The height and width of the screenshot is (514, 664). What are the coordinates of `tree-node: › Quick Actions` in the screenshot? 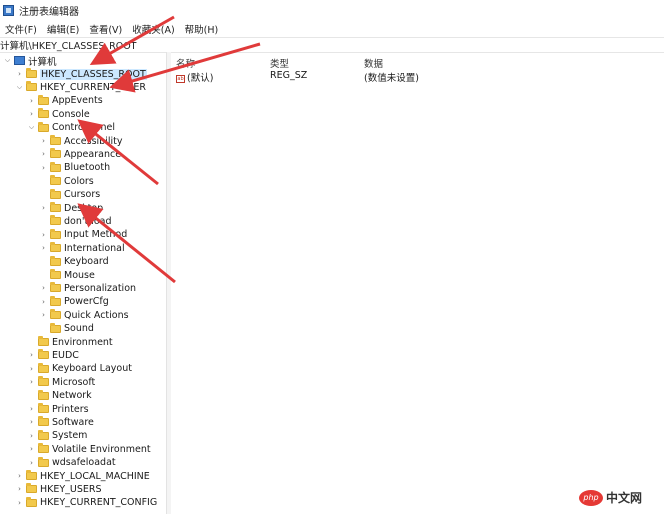 It's located at (84, 315).